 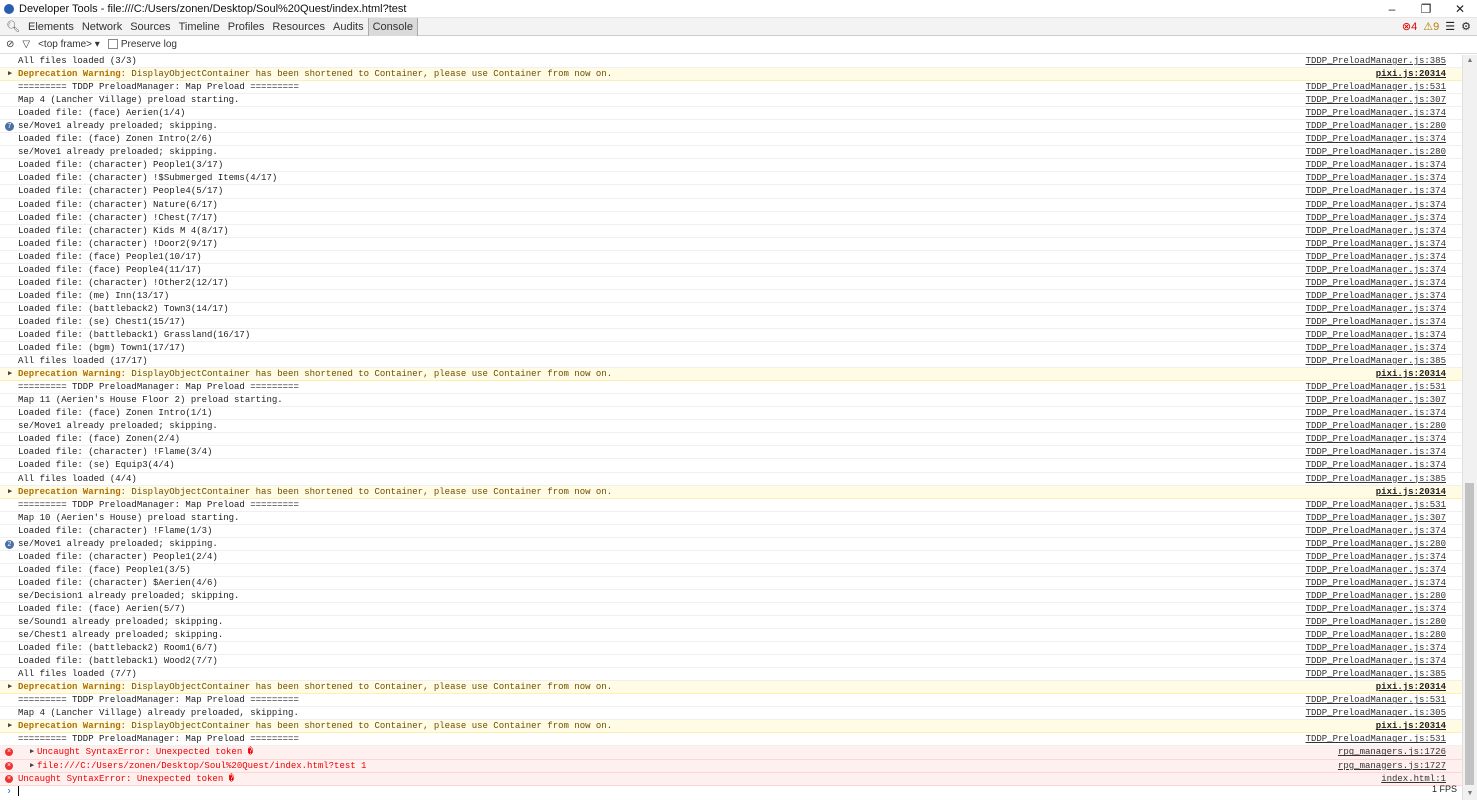 I want to click on scroll-up-arrow-icon: ▲, so click(x=1470, y=61).